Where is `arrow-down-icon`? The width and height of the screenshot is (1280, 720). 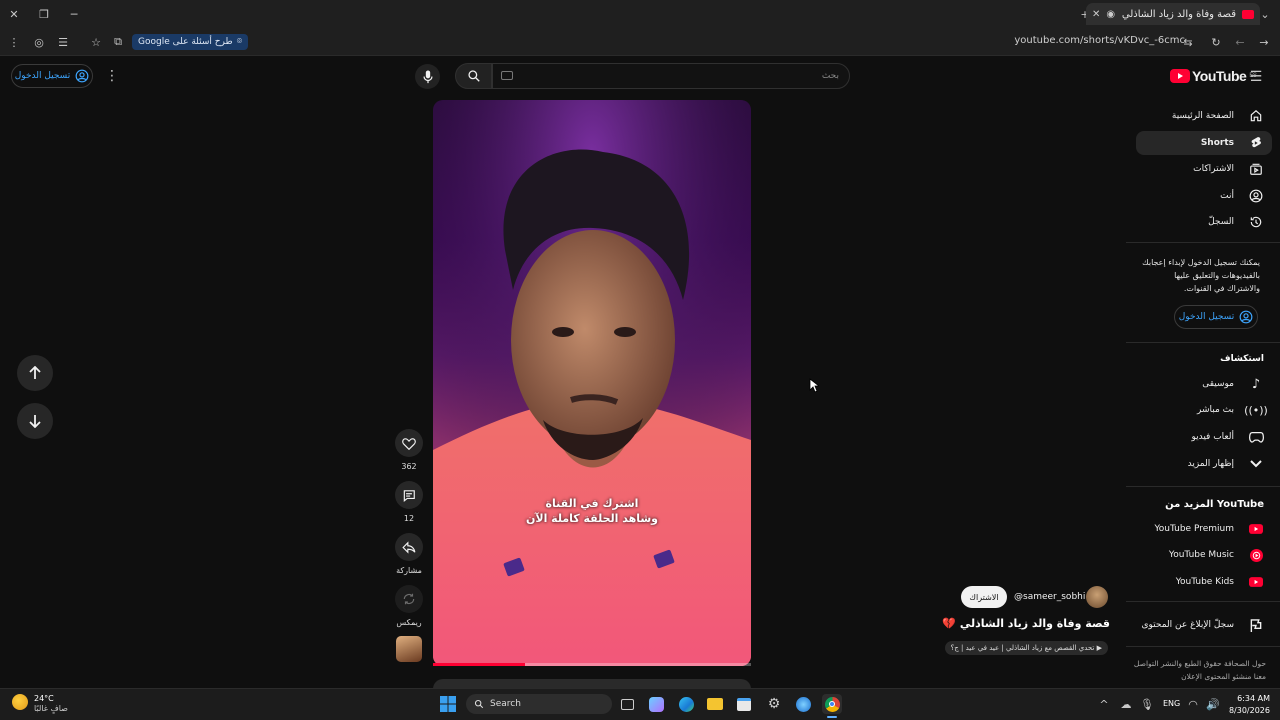 arrow-down-icon is located at coordinates (35, 421).